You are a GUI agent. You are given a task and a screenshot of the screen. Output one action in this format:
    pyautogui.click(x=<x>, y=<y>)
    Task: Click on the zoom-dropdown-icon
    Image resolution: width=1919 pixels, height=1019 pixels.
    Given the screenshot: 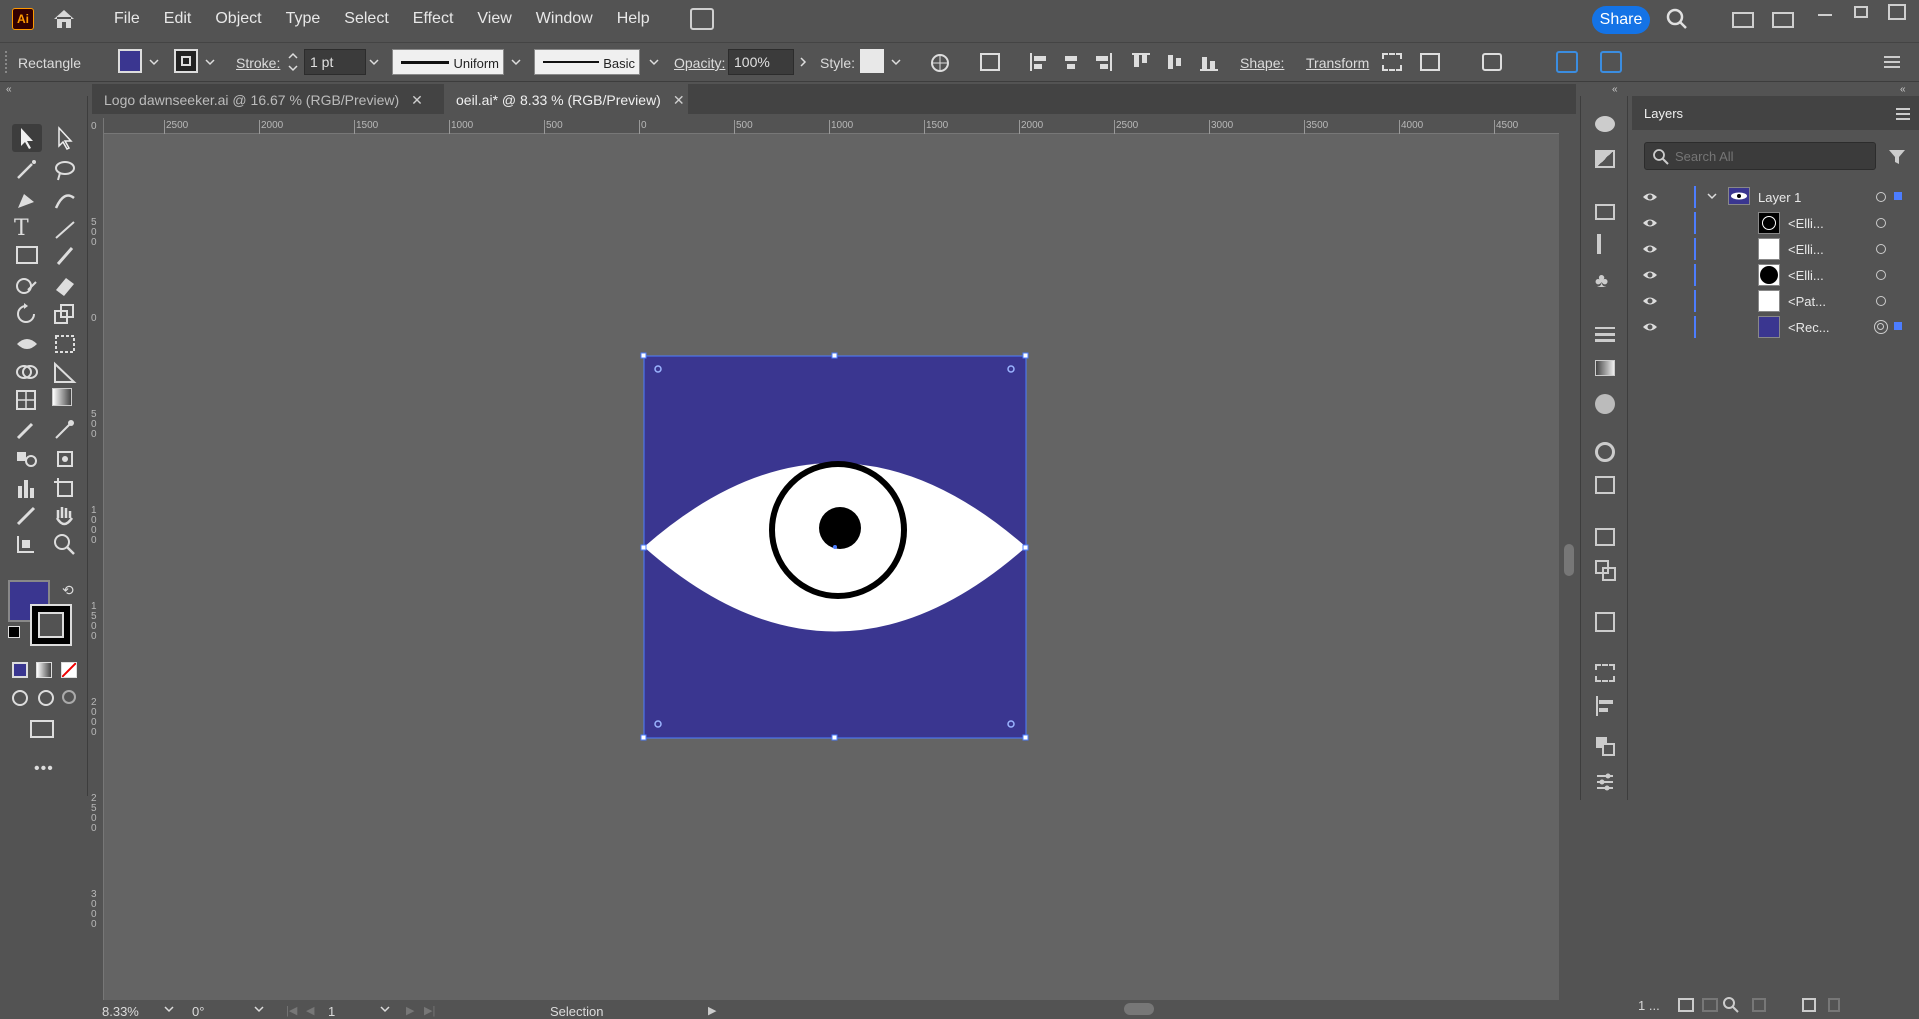 What is the action you would take?
    pyautogui.click(x=169, y=1009)
    